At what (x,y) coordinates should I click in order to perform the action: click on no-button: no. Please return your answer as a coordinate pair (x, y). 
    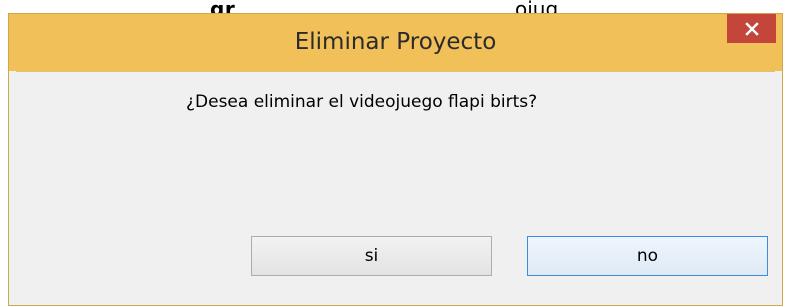
    Looking at the image, I should click on (647, 256).